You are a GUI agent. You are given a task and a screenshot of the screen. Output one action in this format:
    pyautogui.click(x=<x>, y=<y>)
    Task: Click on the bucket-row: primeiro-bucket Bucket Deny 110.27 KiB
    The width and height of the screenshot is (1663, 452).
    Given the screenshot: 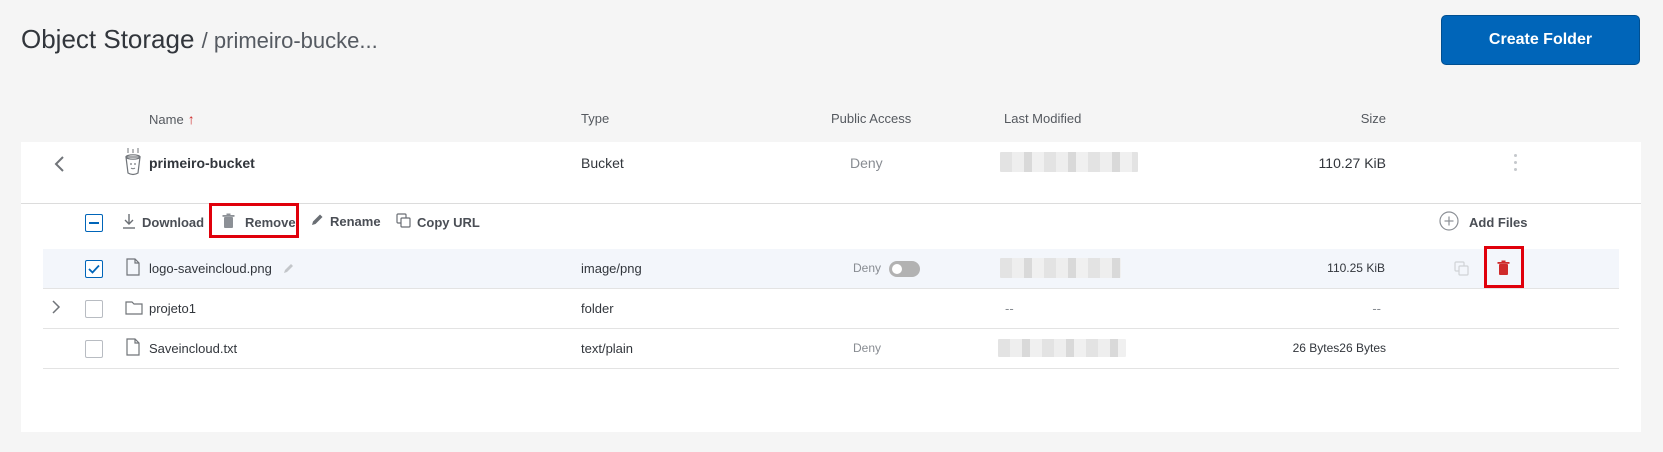 What is the action you would take?
    pyautogui.click(x=831, y=173)
    